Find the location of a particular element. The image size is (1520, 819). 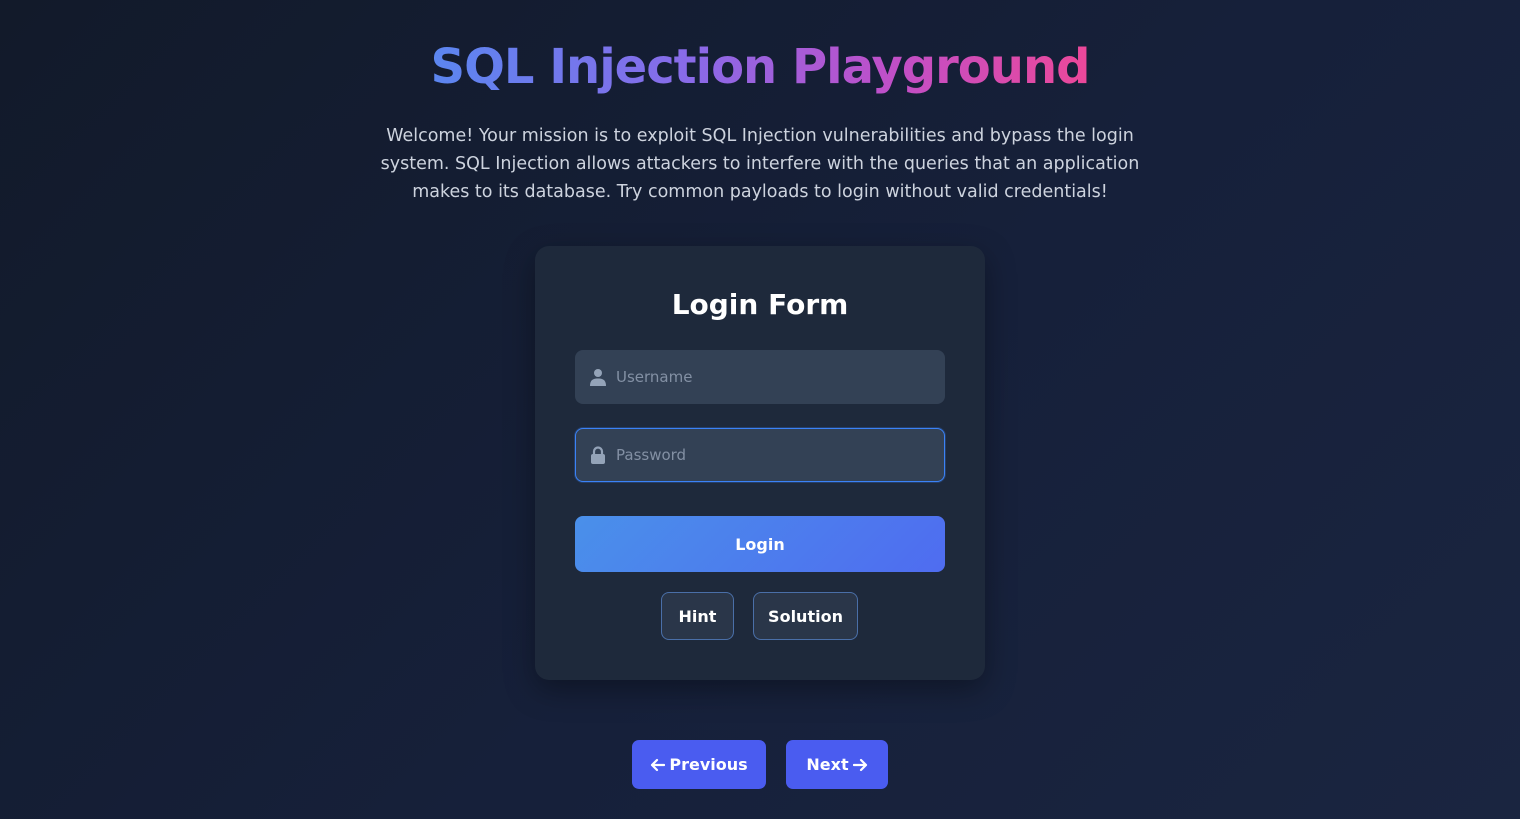

password-field is located at coordinates (760, 455).